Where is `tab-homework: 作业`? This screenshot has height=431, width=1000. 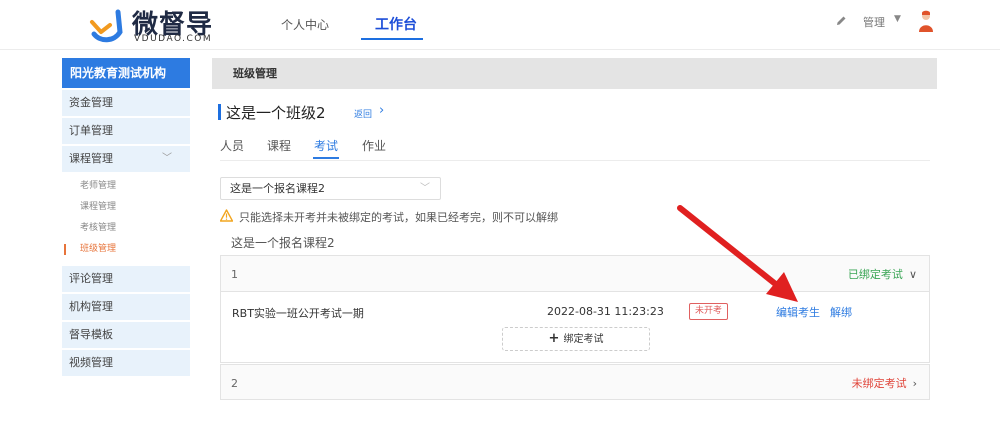
tab-homework: 作业 is located at coordinates (374, 145).